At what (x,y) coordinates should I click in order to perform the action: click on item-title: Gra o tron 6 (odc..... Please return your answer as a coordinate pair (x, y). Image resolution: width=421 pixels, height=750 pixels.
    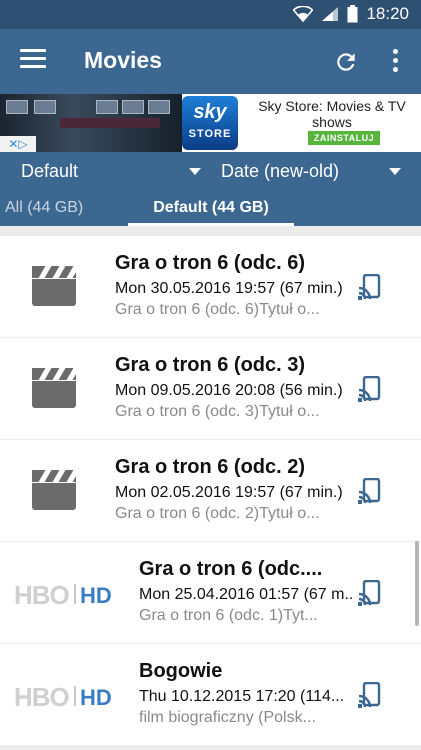
    Looking at the image, I should click on (231, 569).